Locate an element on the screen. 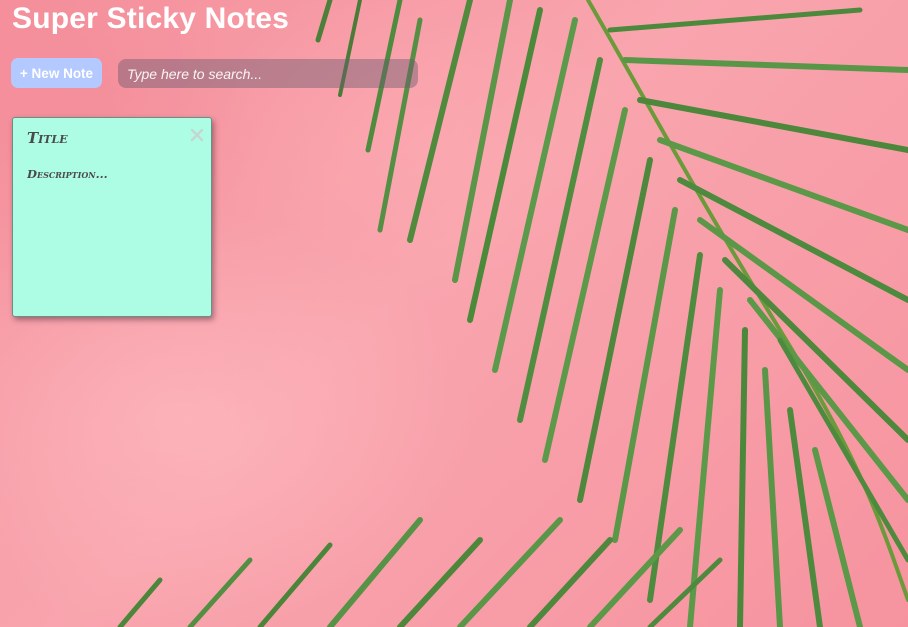  close-icon is located at coordinates (197, 135).